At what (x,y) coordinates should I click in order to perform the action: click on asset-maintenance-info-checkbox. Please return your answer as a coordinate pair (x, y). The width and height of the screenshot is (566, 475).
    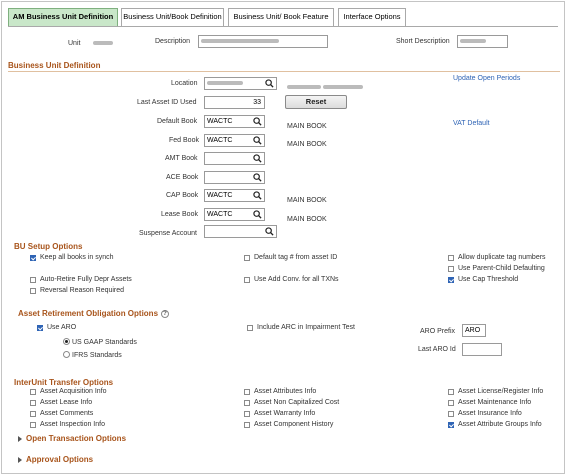
    Looking at the image, I should click on (451, 403).